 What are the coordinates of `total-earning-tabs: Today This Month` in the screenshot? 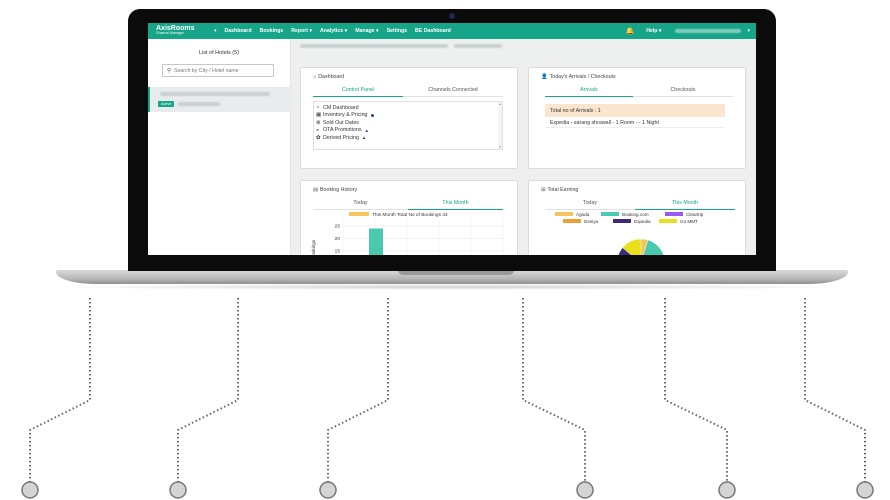 It's located at (640, 205).